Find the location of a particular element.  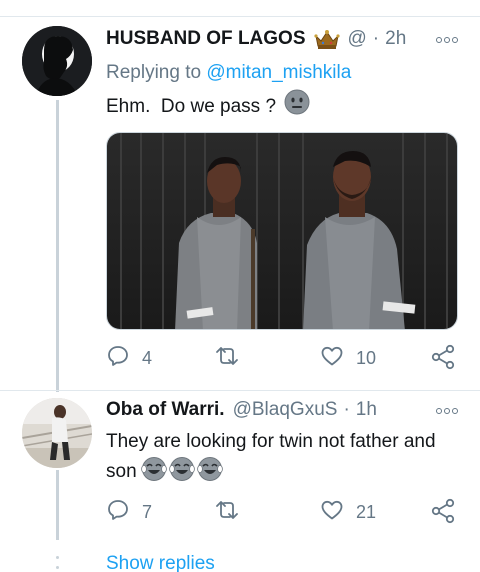

tweet-text: Ehm. Do we pass ? is located at coordinates (208, 106).